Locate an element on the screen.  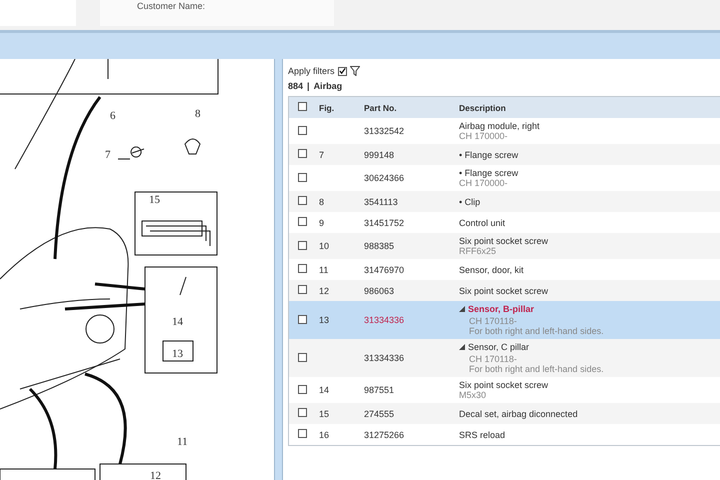
figure-number: 10 is located at coordinates (324, 246).